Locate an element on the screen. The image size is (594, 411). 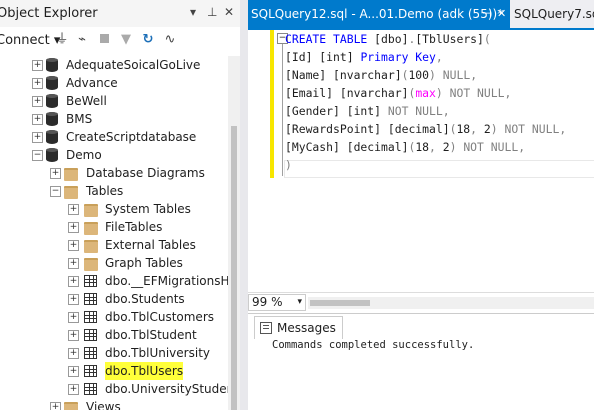
panel-splitter is located at coordinates (244, 205).